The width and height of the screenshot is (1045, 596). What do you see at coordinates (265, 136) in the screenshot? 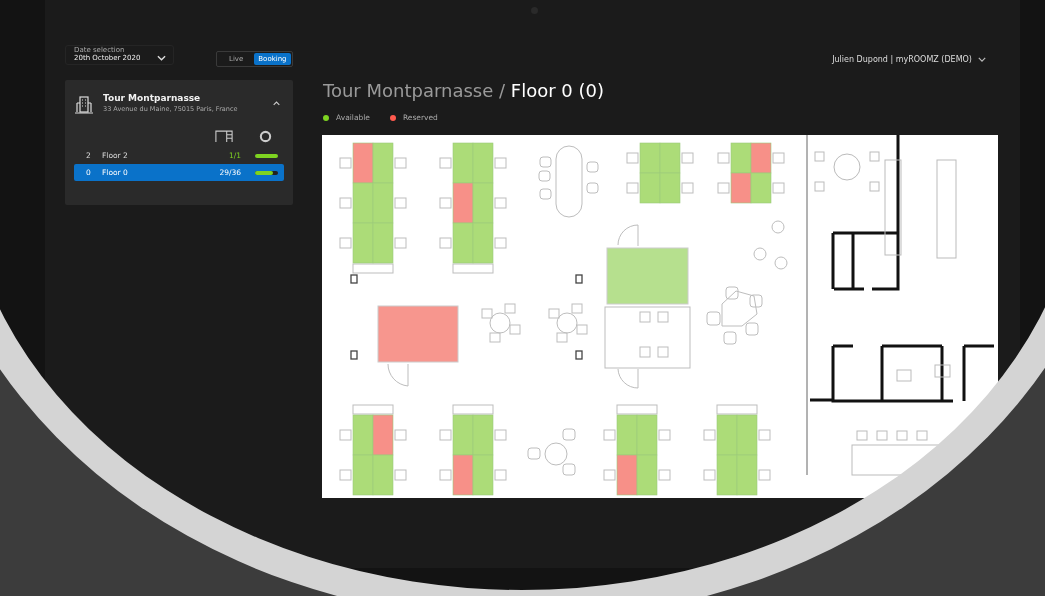
I see `donut-icon` at bounding box center [265, 136].